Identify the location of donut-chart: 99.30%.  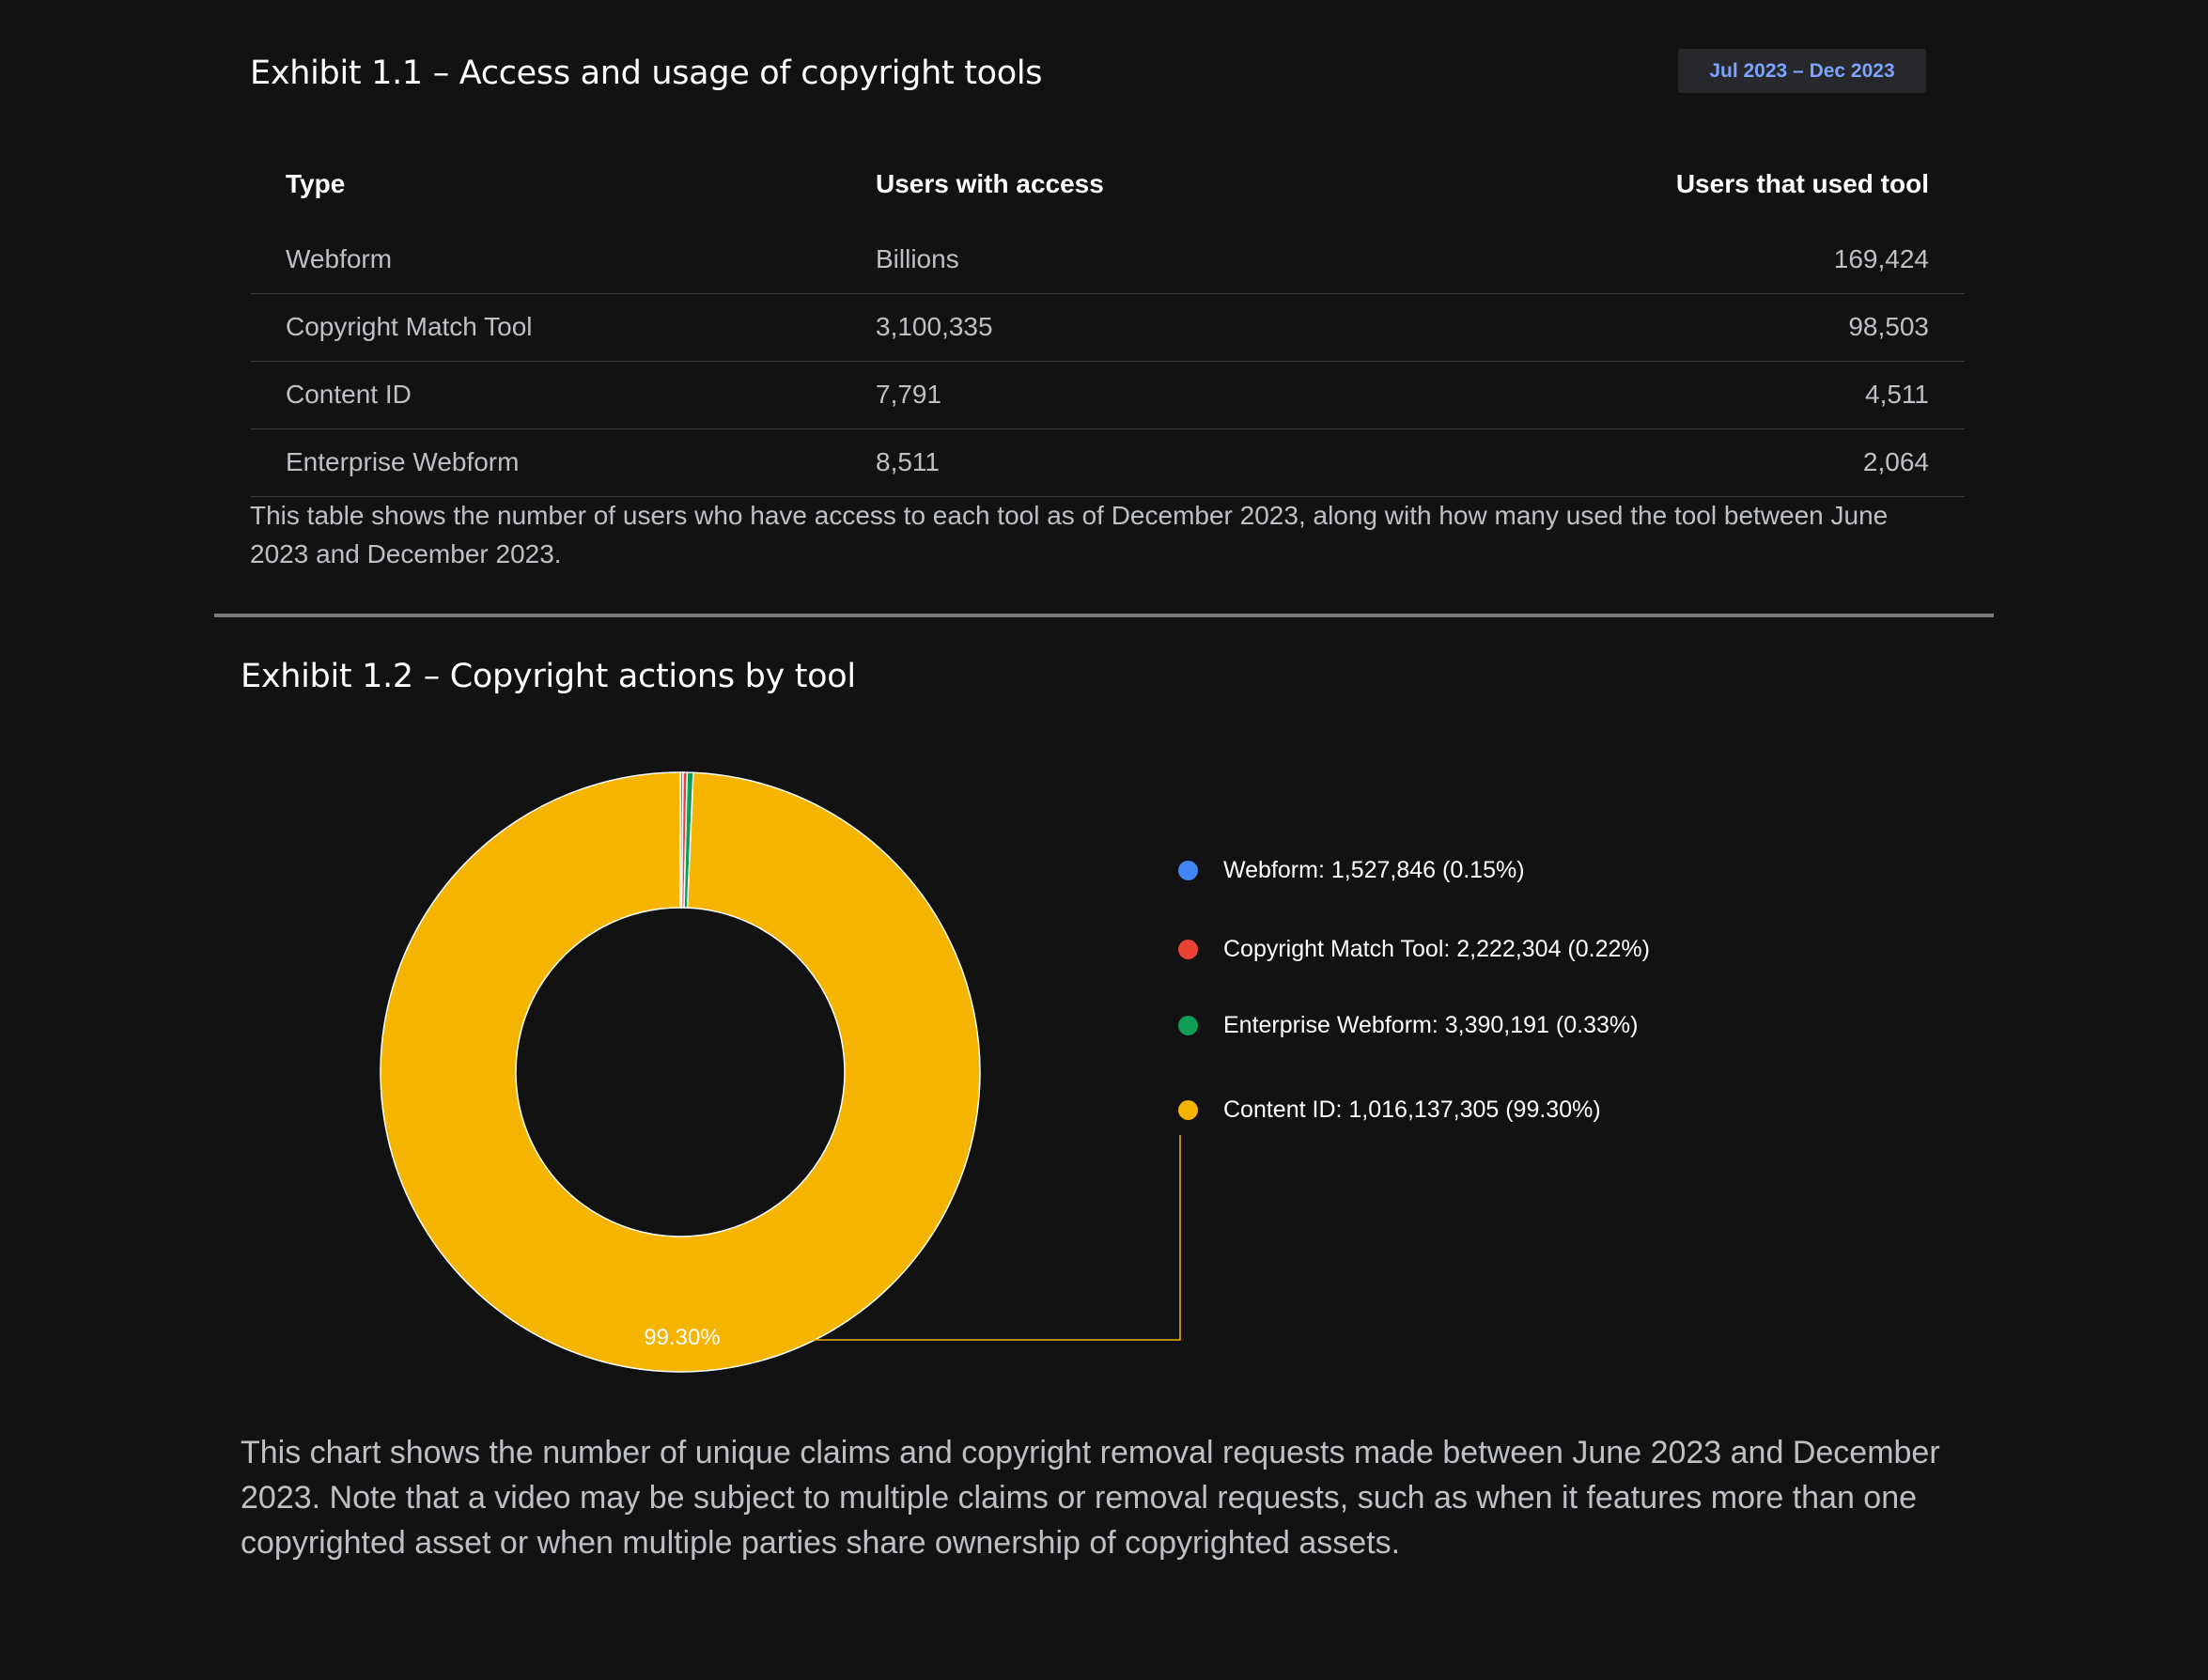
(780, 1072).